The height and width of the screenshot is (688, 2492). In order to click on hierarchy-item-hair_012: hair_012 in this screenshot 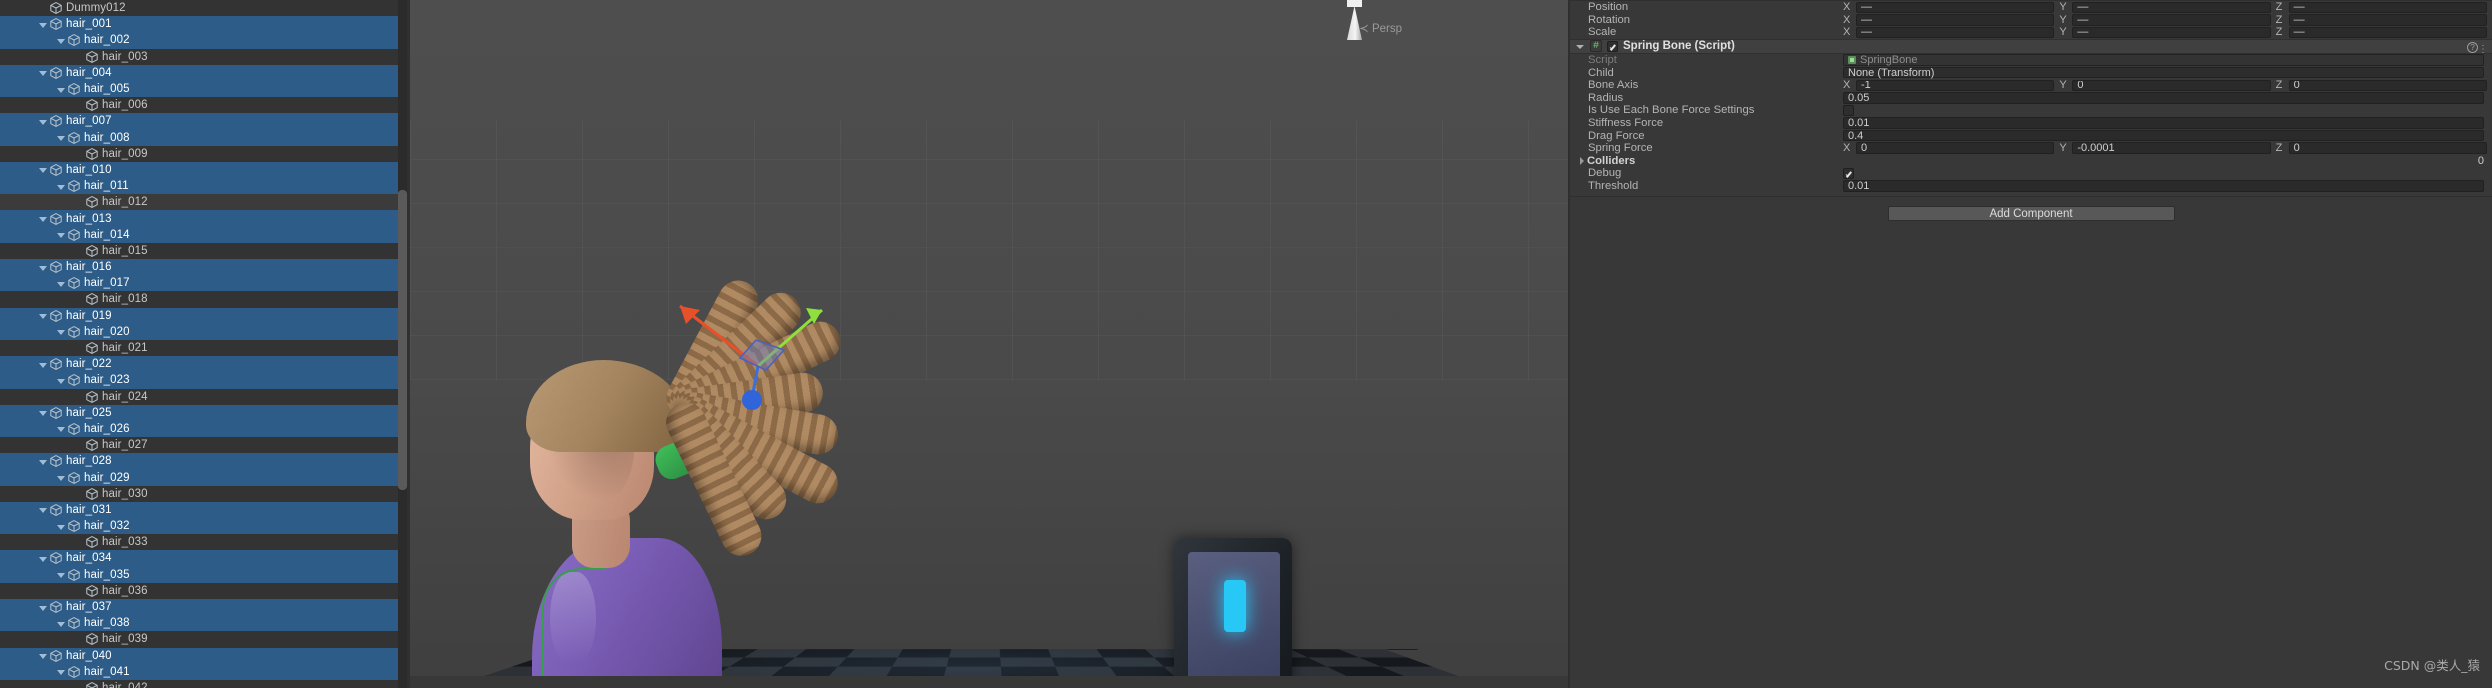, I will do `click(205, 202)`.